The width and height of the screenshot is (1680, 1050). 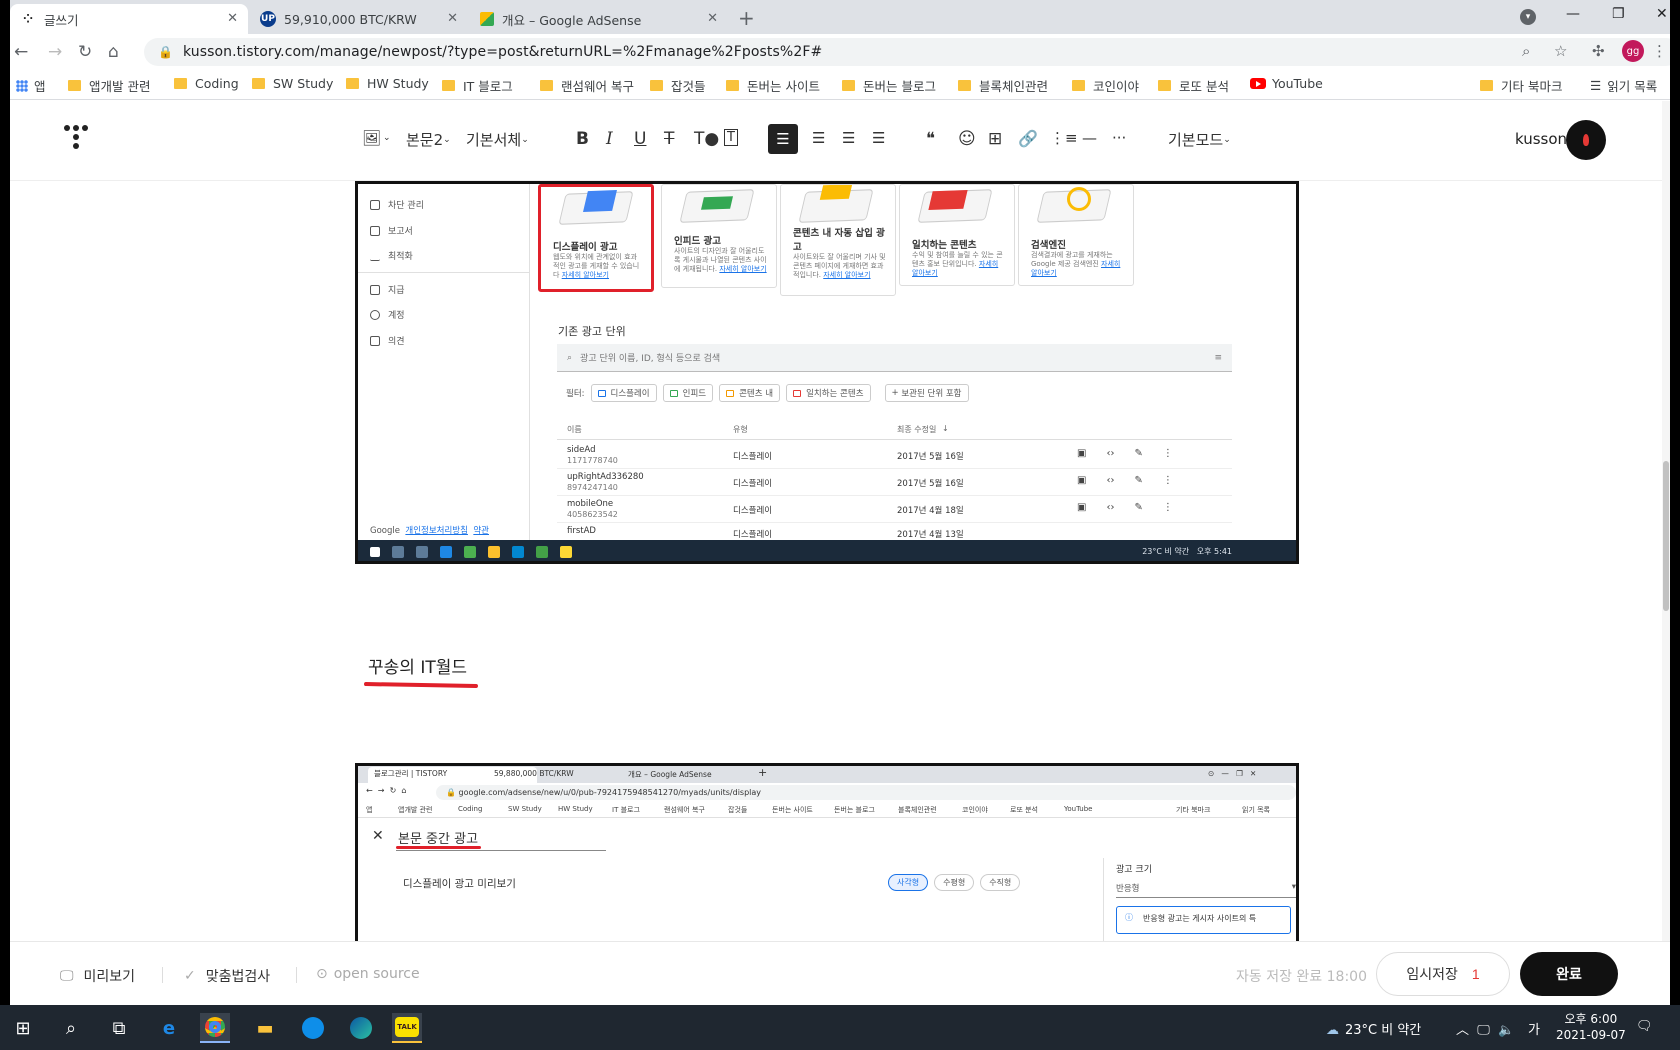 What do you see at coordinates (1618, 14) in the screenshot?
I see `restore-icon: ❐` at bounding box center [1618, 14].